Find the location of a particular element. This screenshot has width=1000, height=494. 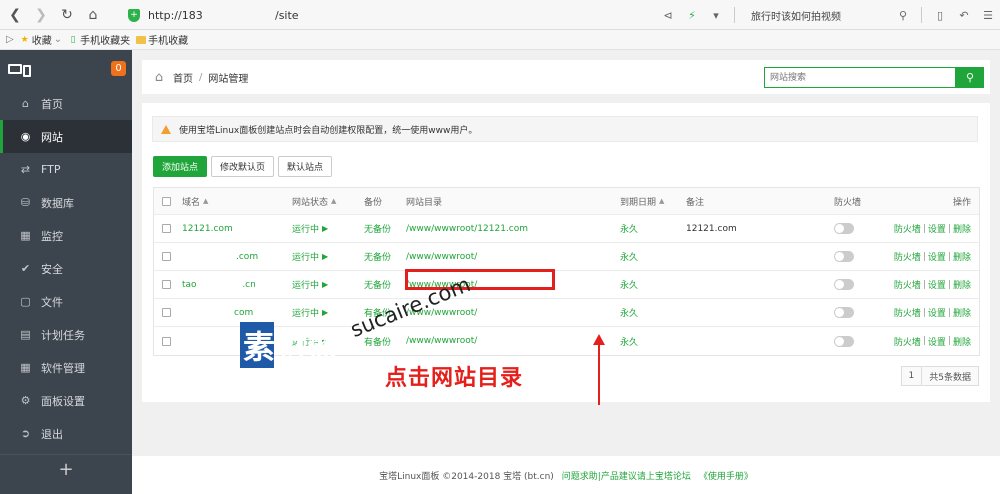

address-bar: + http://183 /site is located at coordinates (410, 15).